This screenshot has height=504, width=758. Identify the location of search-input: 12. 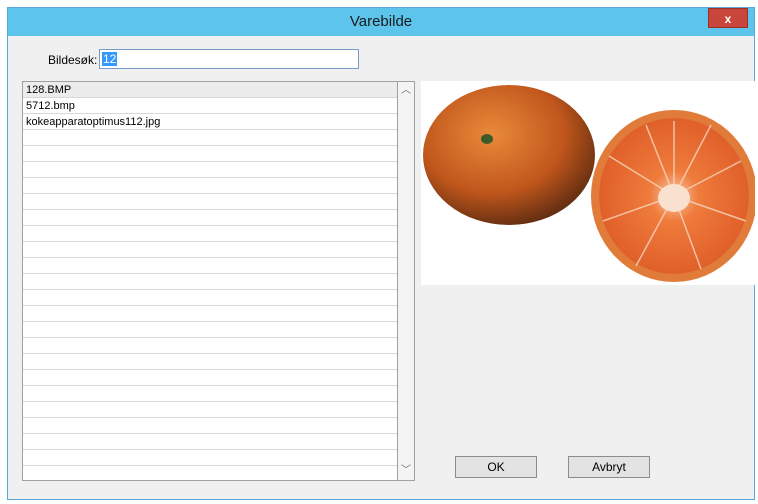
(229, 59).